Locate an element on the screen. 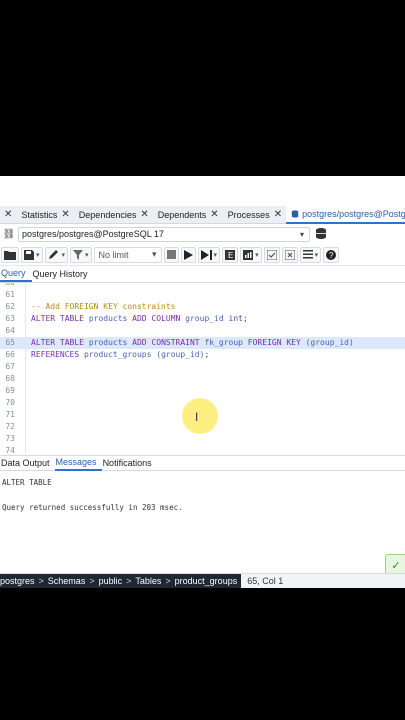 The image size is (405, 720). tab-label: postgres/postgres@PostgreSQL is located at coordinates (353, 213).